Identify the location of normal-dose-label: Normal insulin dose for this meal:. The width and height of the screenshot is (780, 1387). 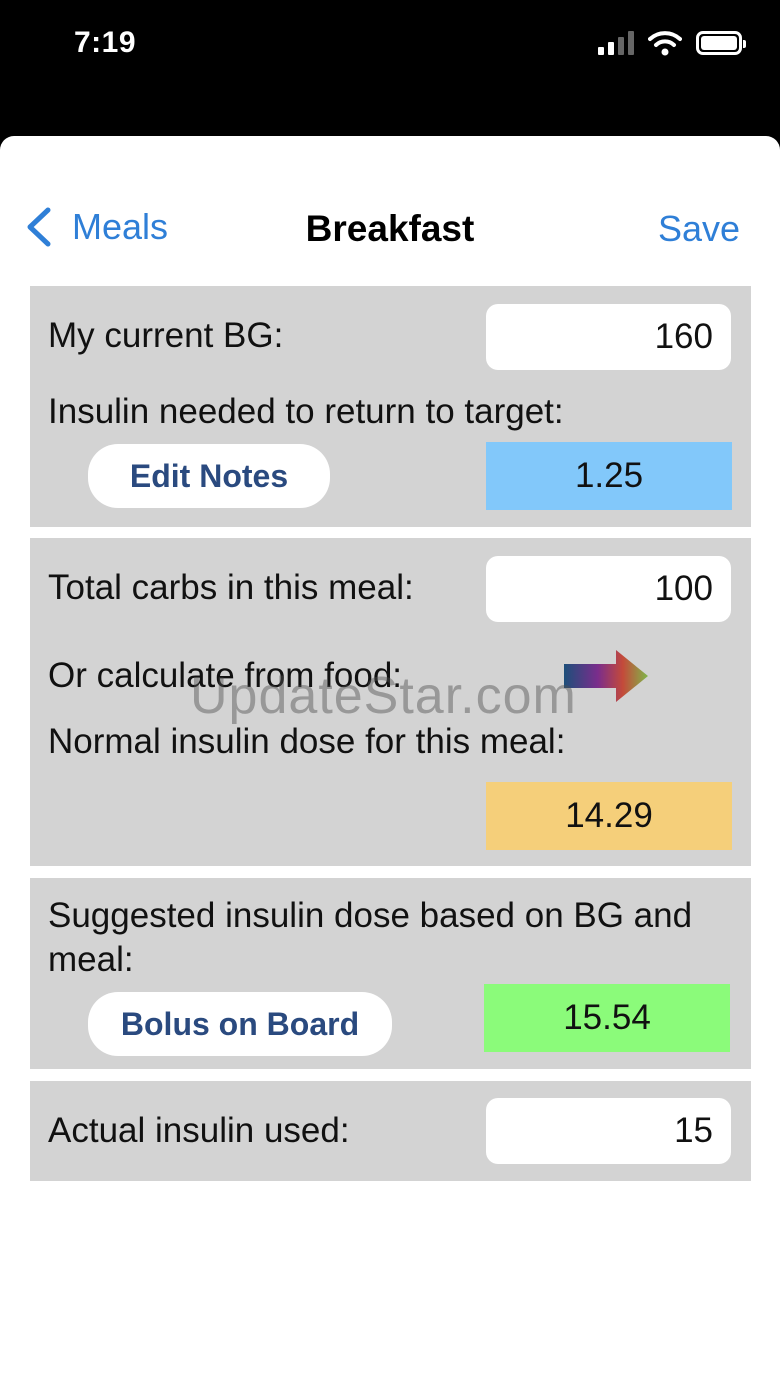
(307, 741).